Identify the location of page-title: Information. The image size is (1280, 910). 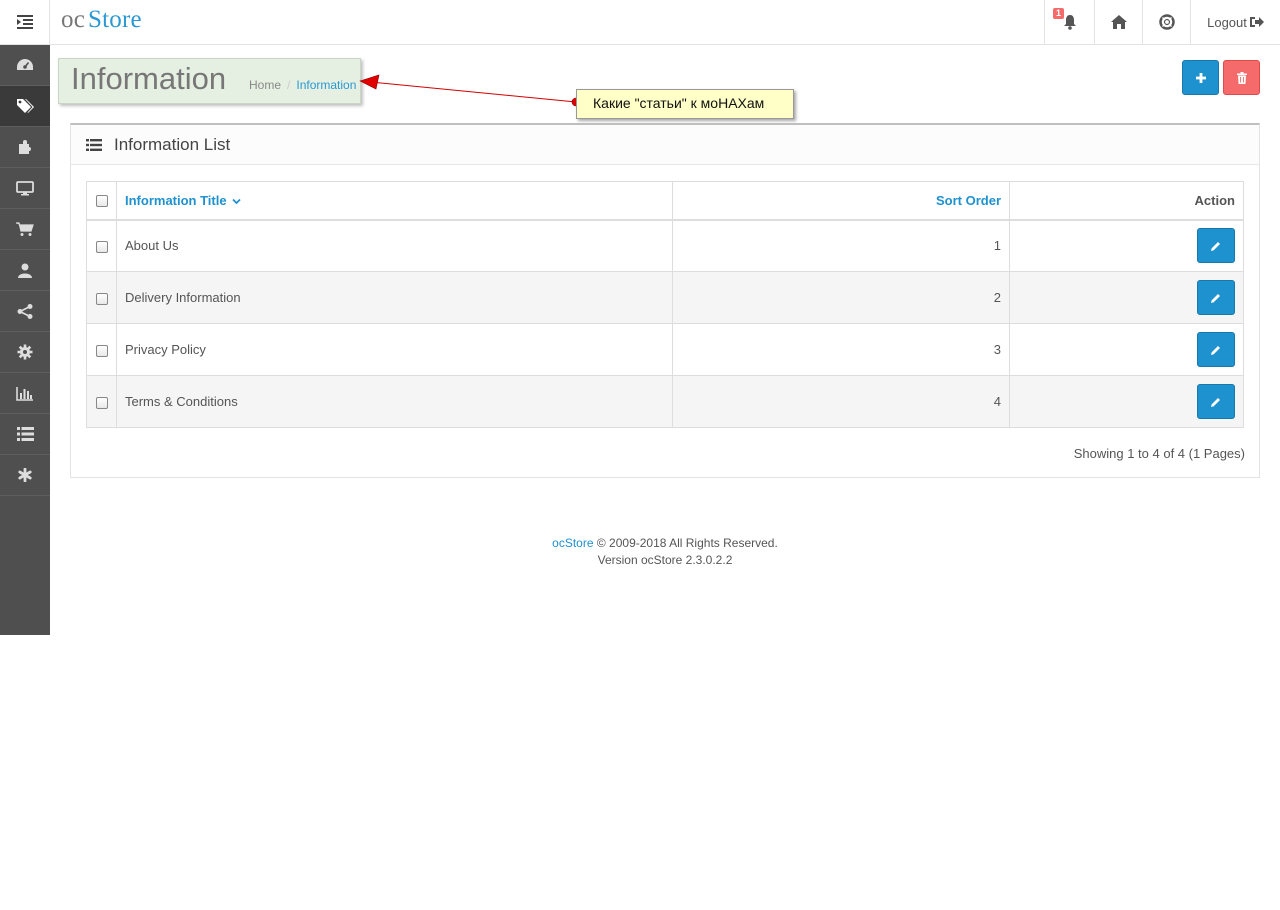
(149, 78).